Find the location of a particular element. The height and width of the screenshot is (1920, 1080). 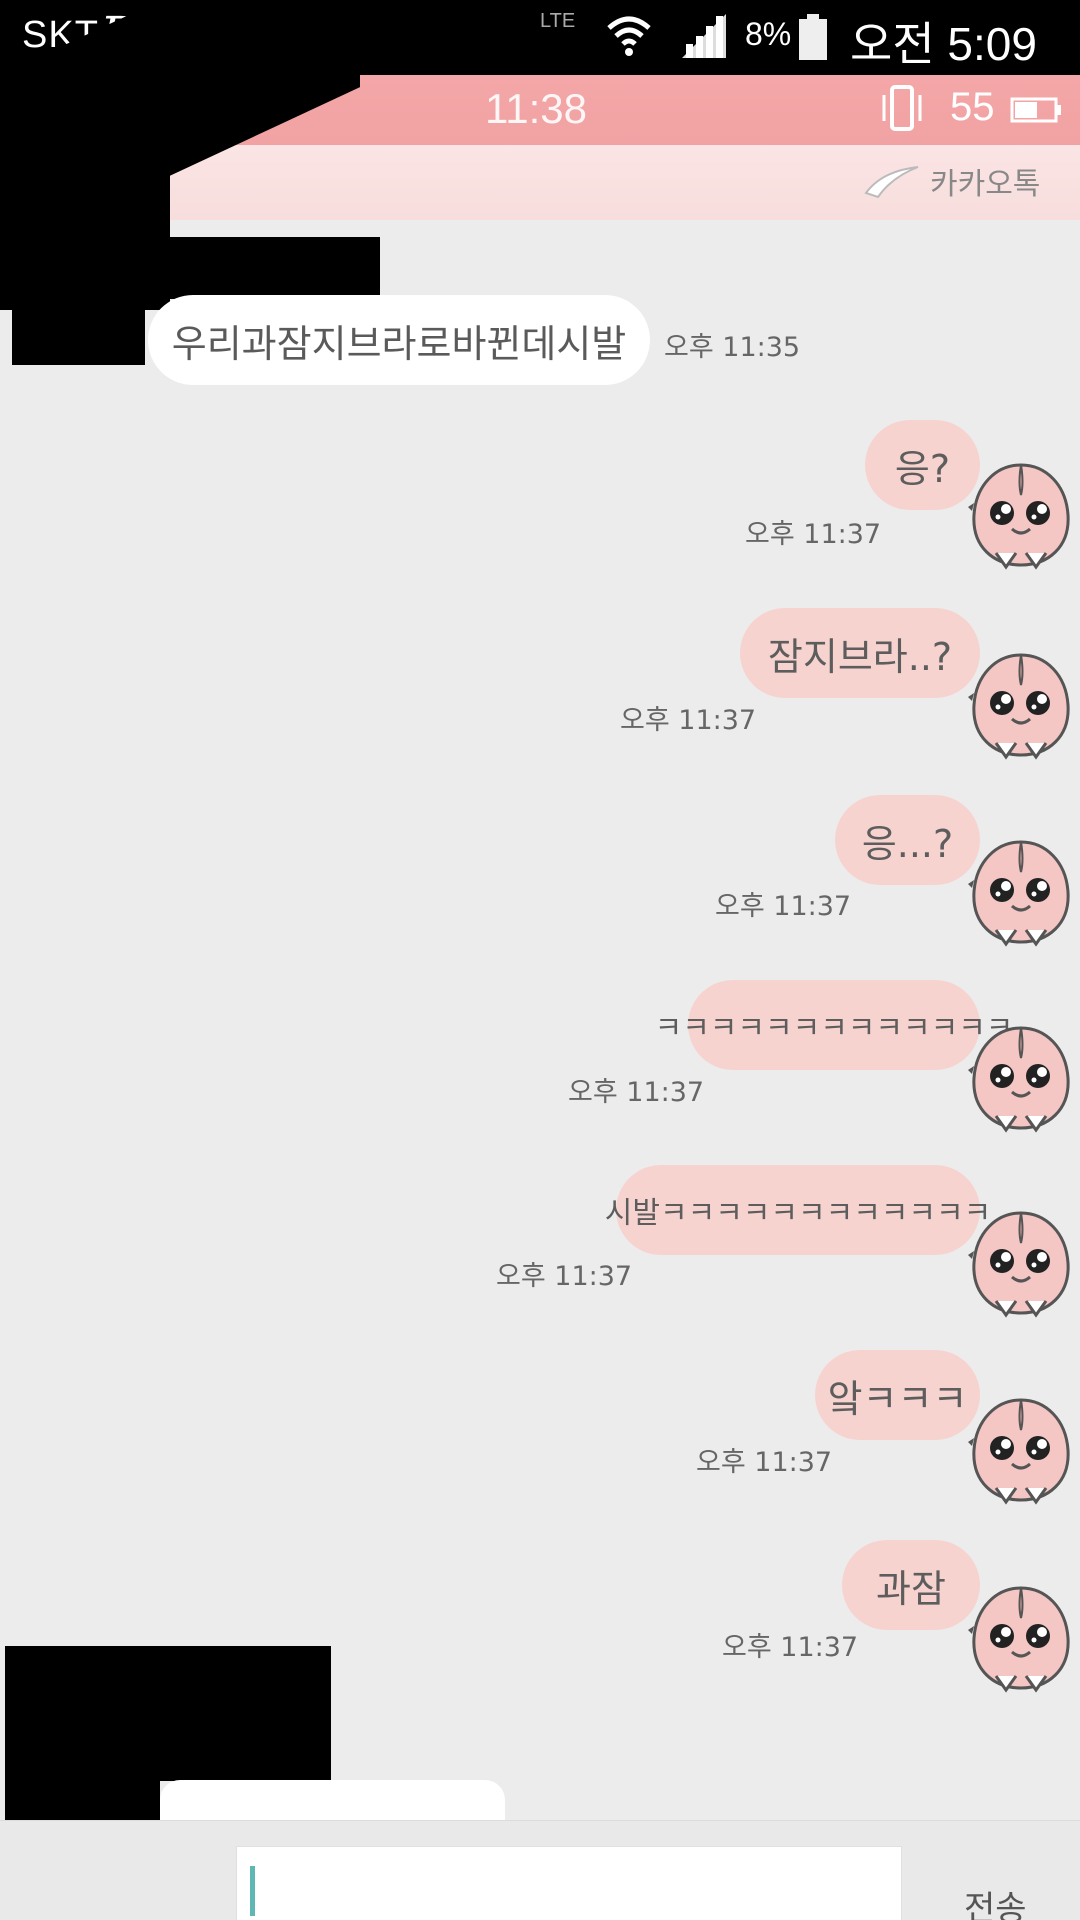

outgoing-message-bubble: ㅋㅋㅋㅋㅋㅋㅋㅋㅋㅋㅋㅋㅋ is located at coordinates (834, 1025).